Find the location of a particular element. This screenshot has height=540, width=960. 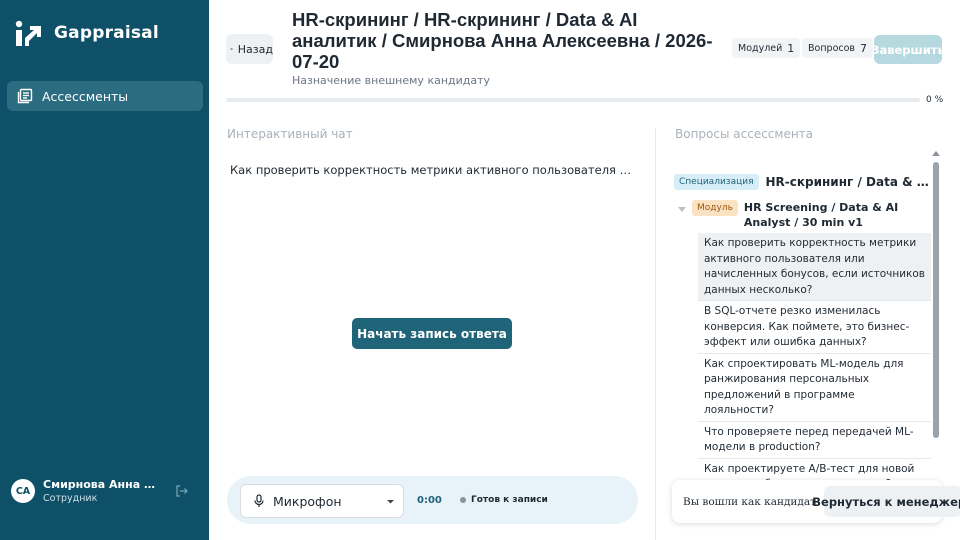

brand: Gappraisal is located at coordinates (86, 33).